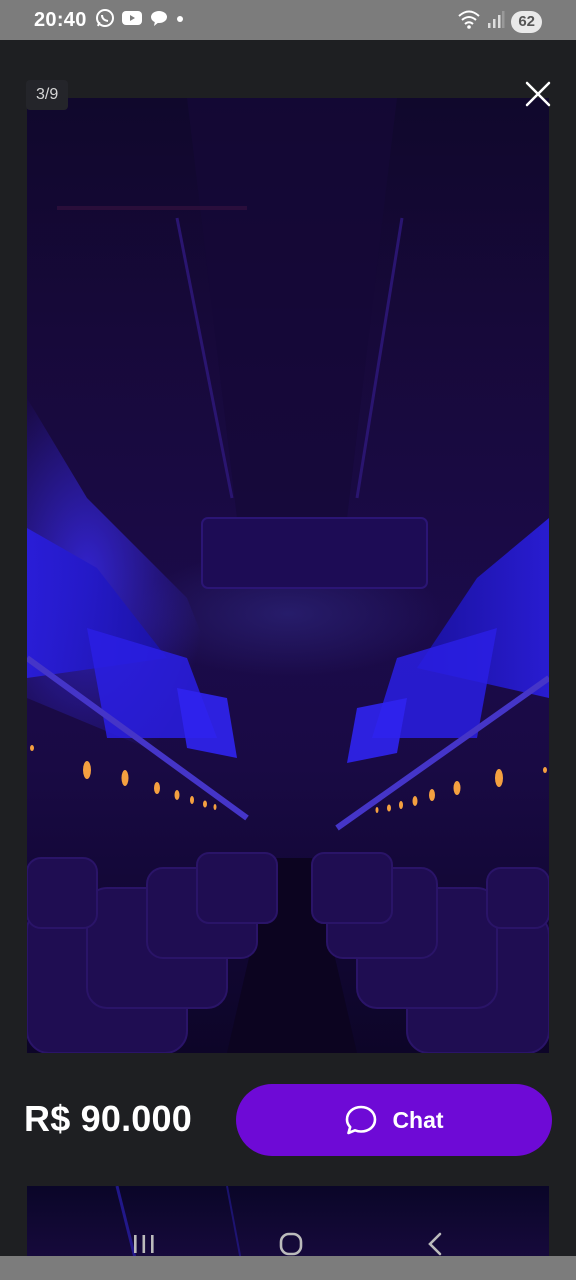  I want to click on battery-badge: 62, so click(526, 21).